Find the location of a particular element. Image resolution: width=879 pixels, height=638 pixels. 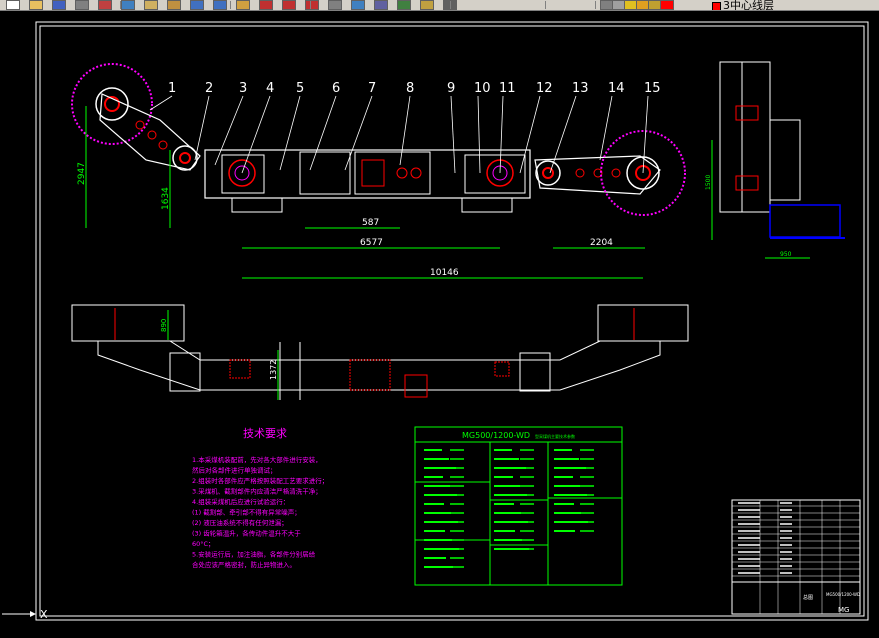

part-number-7: 7 is located at coordinates (372, 88).